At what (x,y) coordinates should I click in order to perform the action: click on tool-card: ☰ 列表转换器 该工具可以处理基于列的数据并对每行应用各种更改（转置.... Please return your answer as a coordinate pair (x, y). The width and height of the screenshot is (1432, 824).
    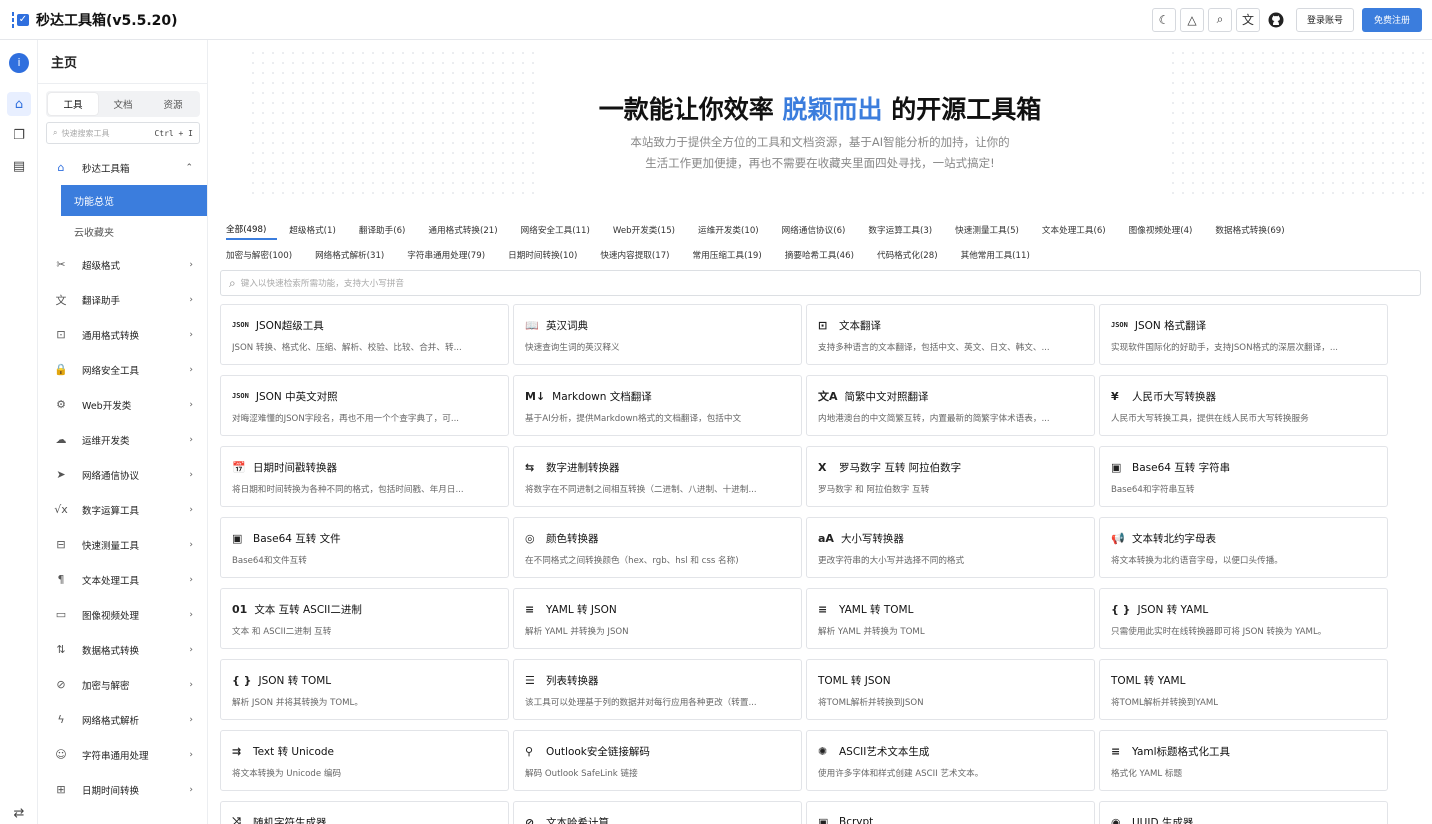
    Looking at the image, I should click on (657, 689).